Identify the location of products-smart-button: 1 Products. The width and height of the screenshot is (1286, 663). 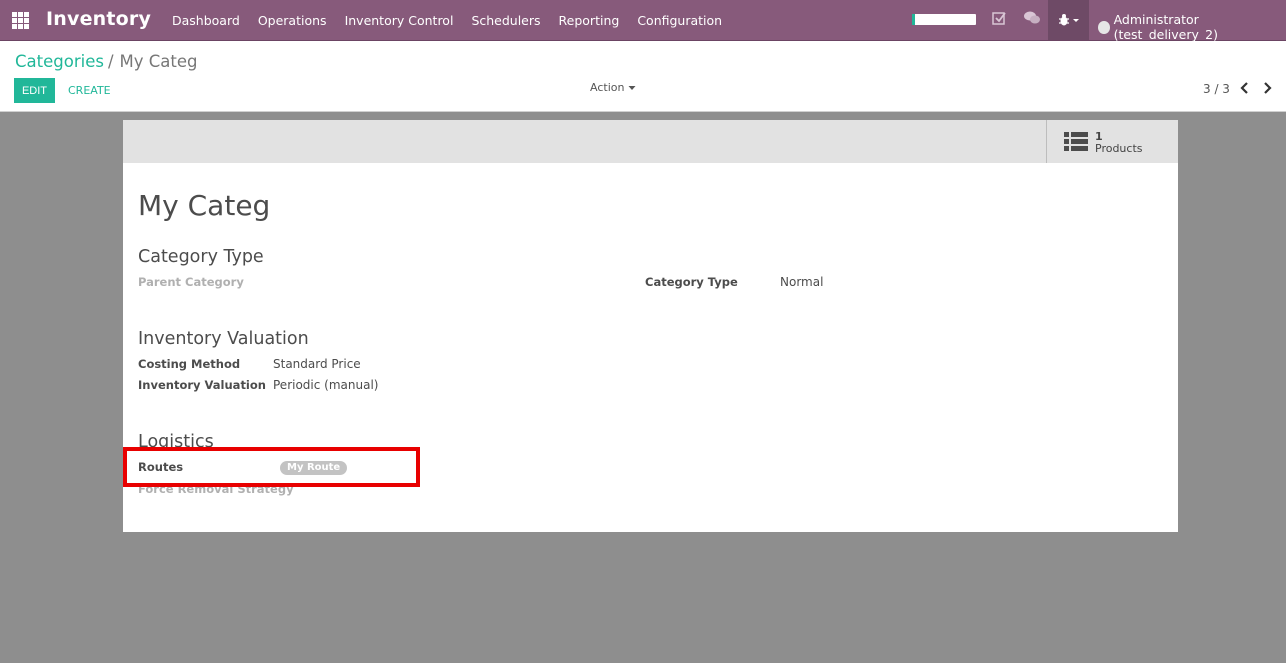
(1112, 141).